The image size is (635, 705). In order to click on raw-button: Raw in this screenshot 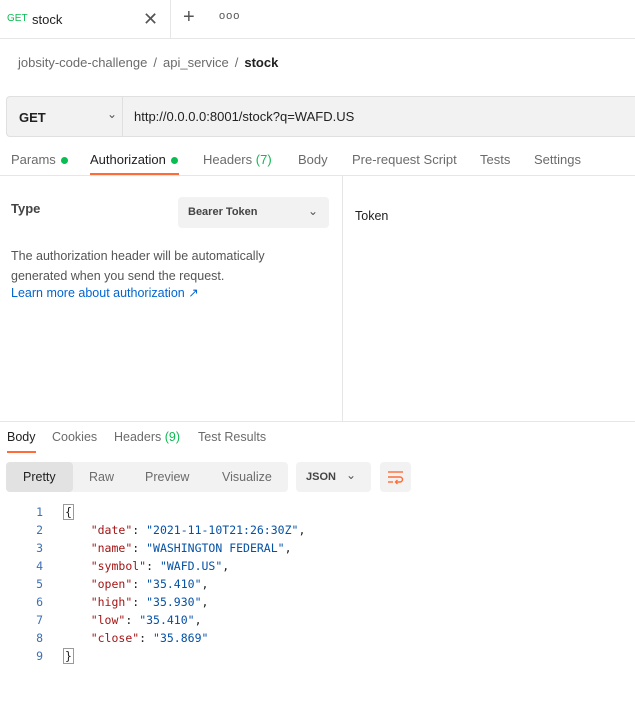, I will do `click(101, 477)`.